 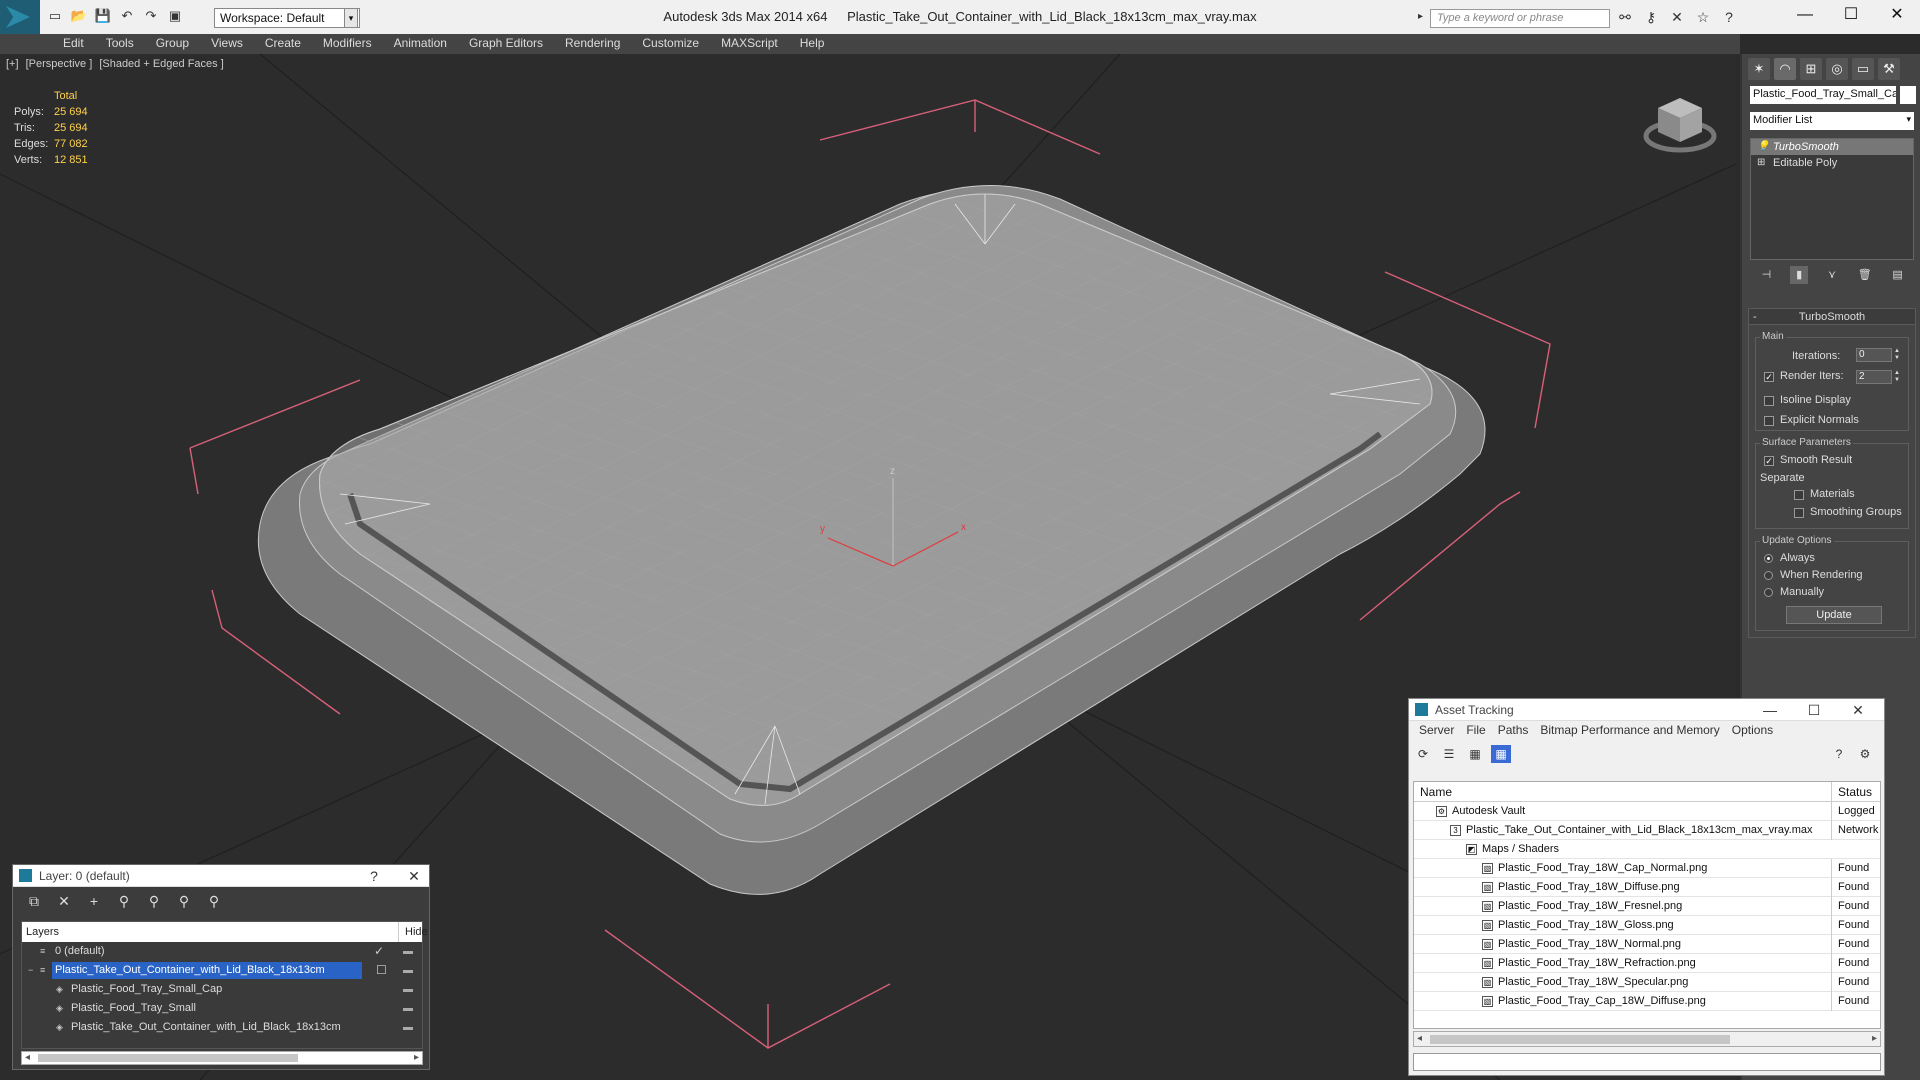 What do you see at coordinates (1865, 754) in the screenshot?
I see `settings-icon: ⚙` at bounding box center [1865, 754].